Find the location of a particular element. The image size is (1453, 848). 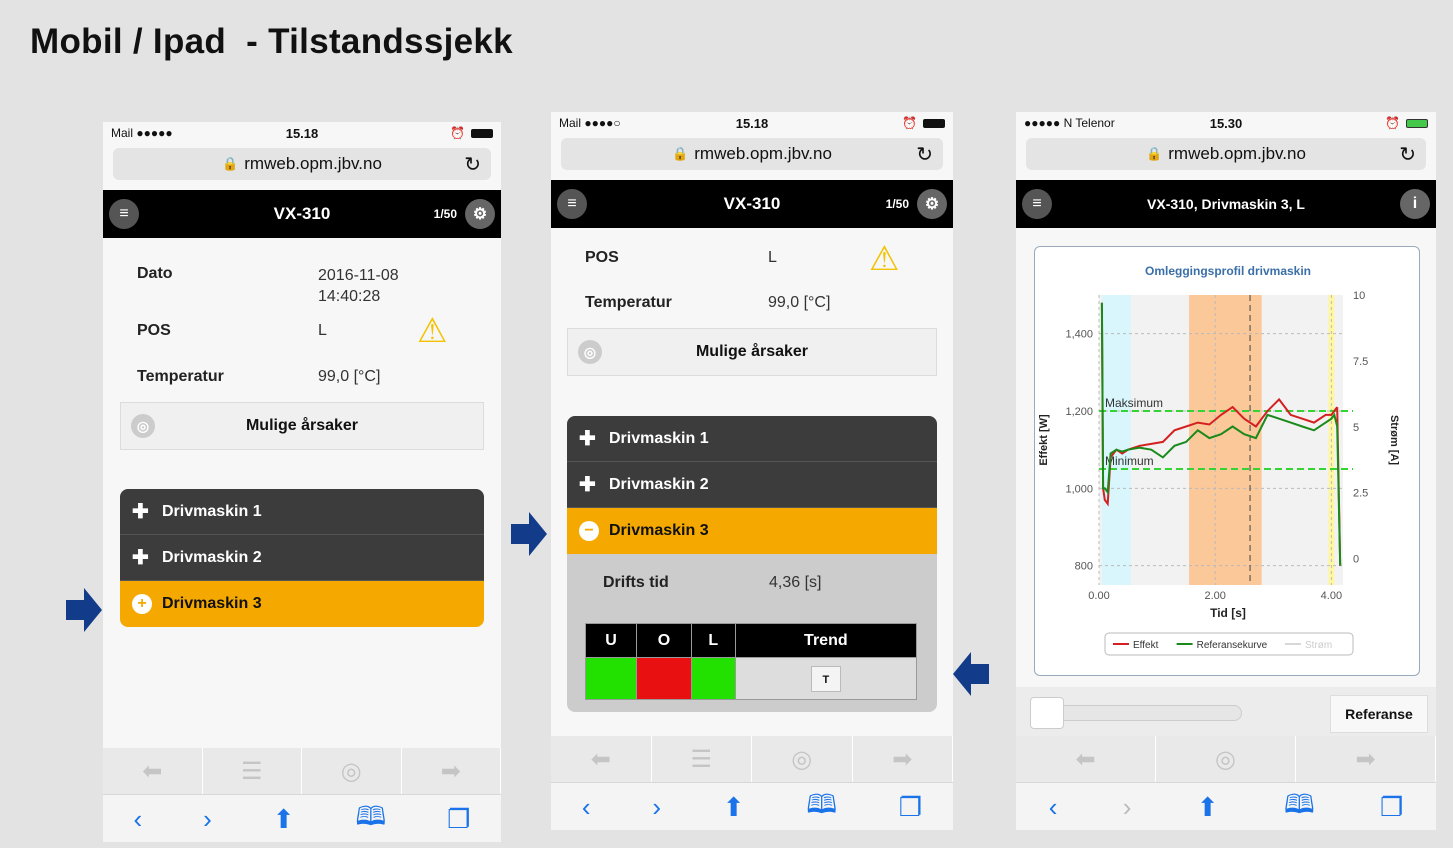

accordion-item-drivmaskin-3: + Drivmaskin 3 is located at coordinates (302, 604).